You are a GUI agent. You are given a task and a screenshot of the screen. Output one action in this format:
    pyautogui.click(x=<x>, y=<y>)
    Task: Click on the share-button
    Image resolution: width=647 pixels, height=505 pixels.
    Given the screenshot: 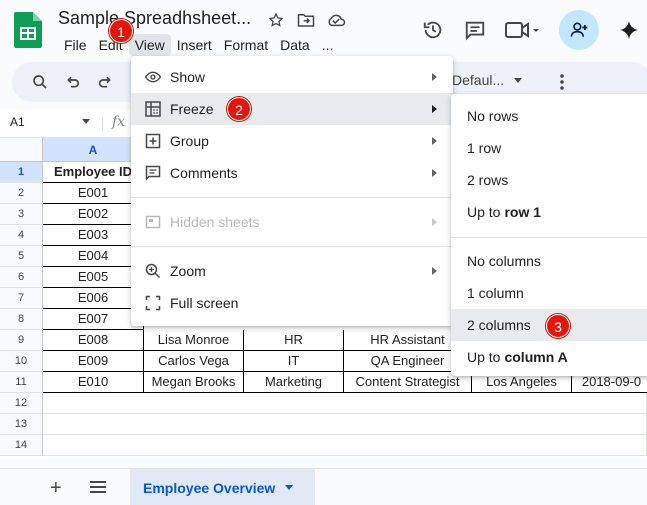 What is the action you would take?
    pyautogui.click(x=579, y=30)
    